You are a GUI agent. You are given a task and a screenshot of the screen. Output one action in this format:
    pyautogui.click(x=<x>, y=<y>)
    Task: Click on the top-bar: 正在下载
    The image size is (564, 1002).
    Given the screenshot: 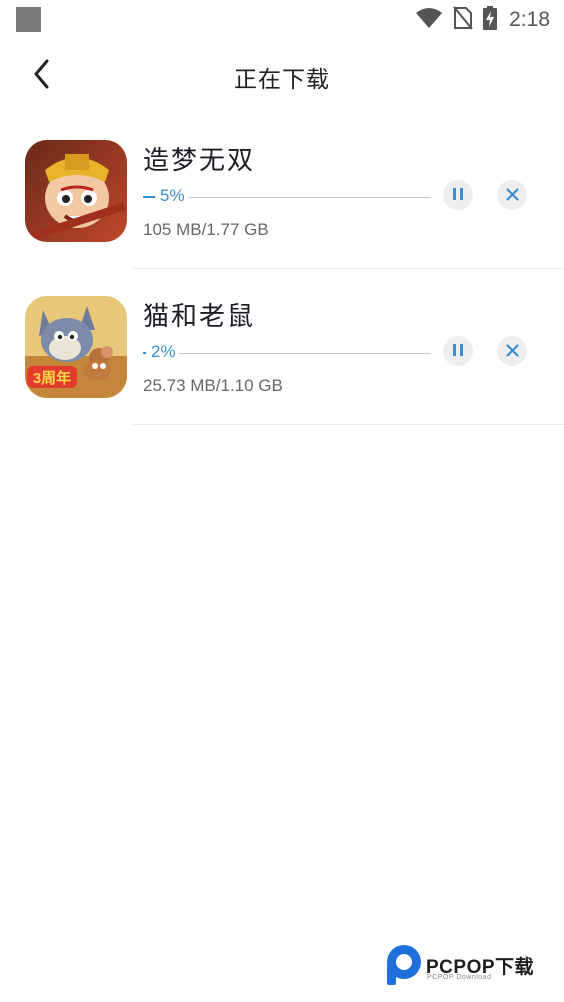 What is the action you would take?
    pyautogui.click(x=282, y=76)
    